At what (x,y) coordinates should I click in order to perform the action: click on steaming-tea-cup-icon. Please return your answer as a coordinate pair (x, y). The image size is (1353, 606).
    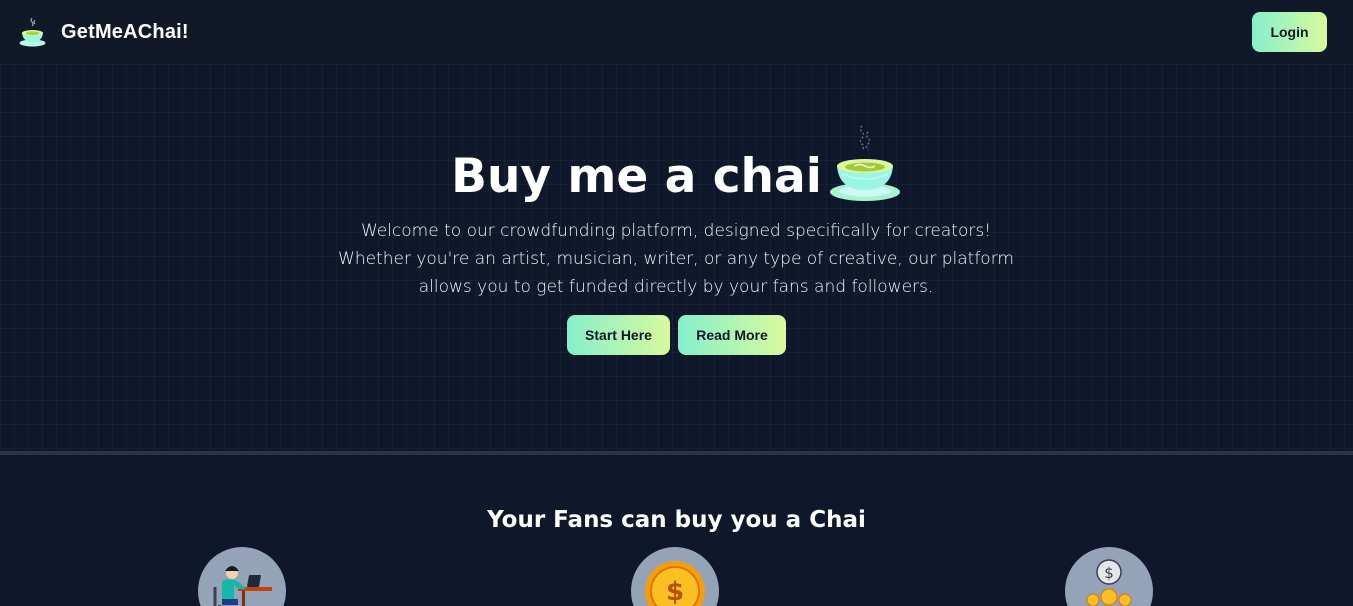
    Looking at the image, I should click on (864, 163).